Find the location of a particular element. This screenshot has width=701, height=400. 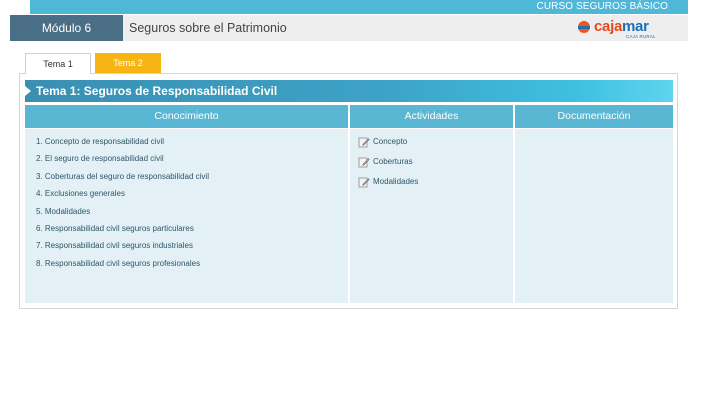

tab-tema-1: Tema 1 is located at coordinates (58, 63).